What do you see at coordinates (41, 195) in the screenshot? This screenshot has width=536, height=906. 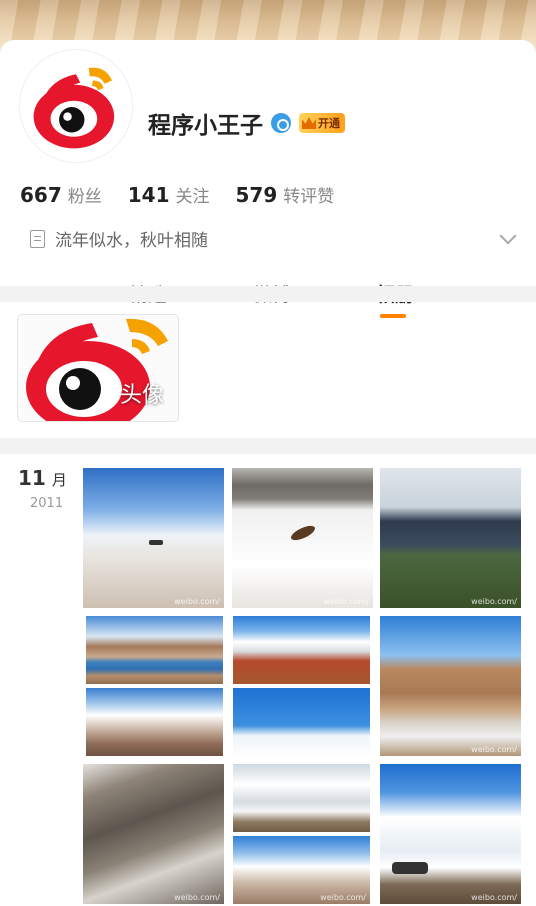 I see `stat-number: 667` at bounding box center [41, 195].